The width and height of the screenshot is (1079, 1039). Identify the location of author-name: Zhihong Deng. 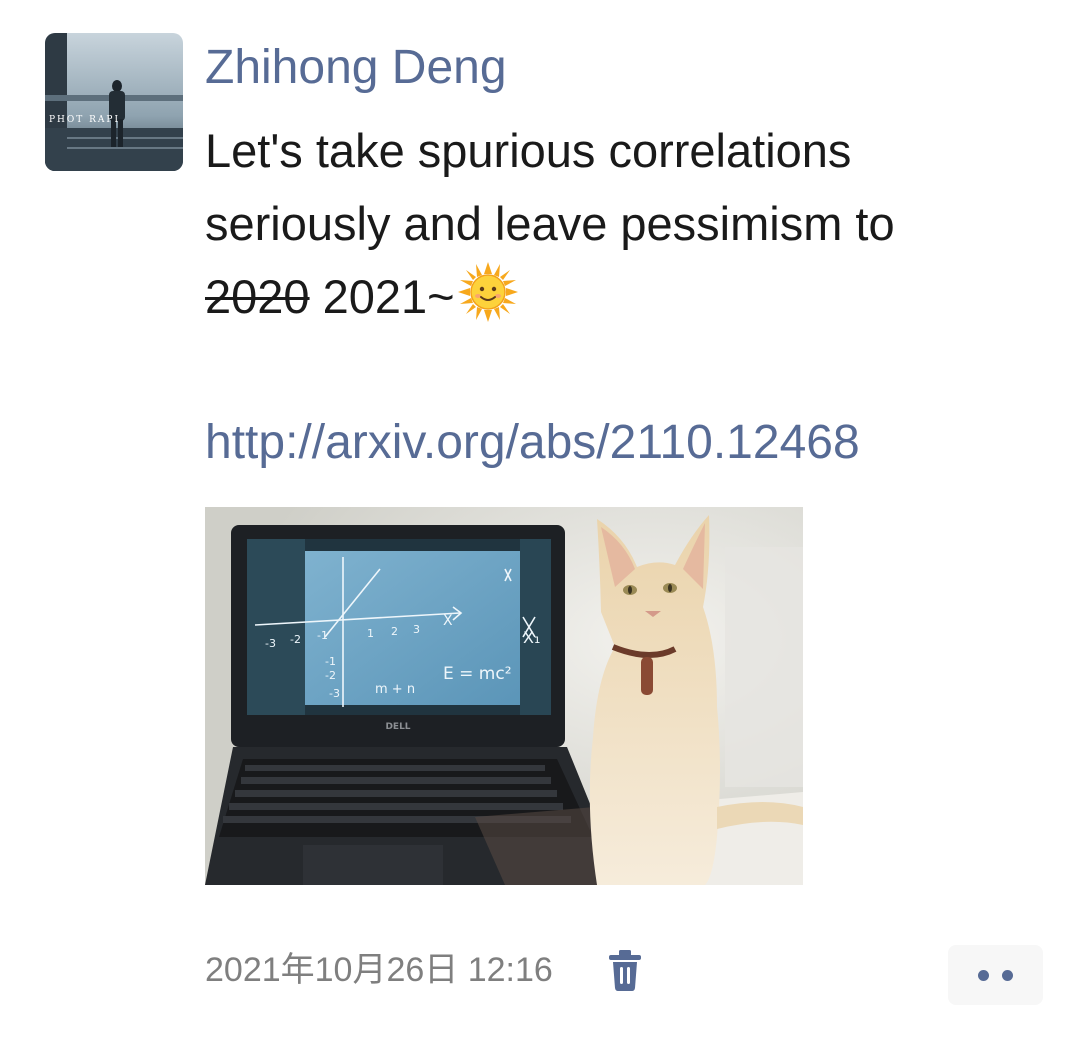
(356, 68).